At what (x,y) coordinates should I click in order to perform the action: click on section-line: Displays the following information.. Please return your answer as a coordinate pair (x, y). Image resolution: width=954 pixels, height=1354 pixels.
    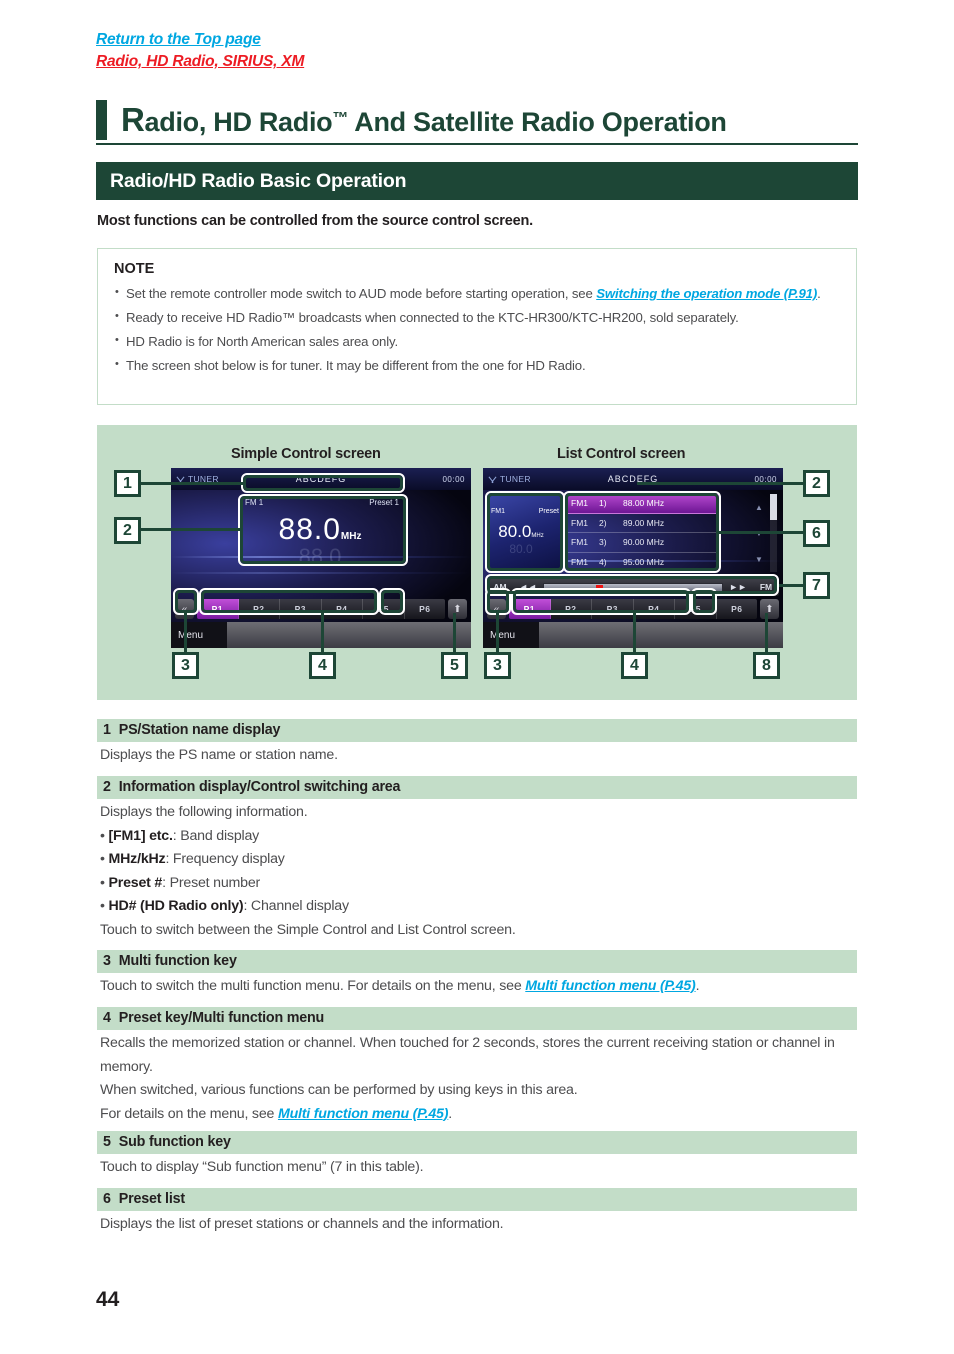
    Looking at the image, I should click on (204, 812).